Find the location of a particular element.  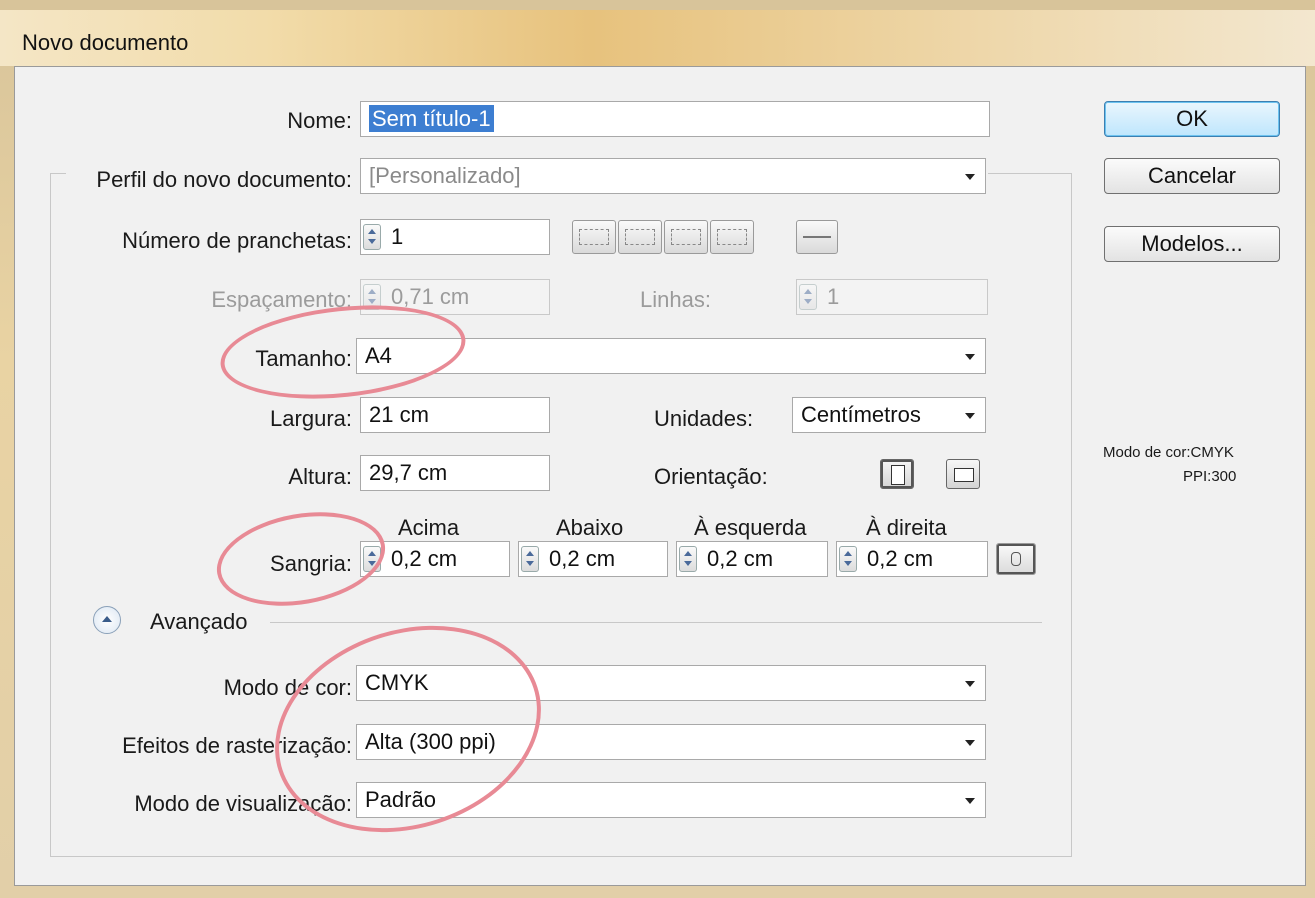

orientation-label: Orientação: is located at coordinates (711, 476).